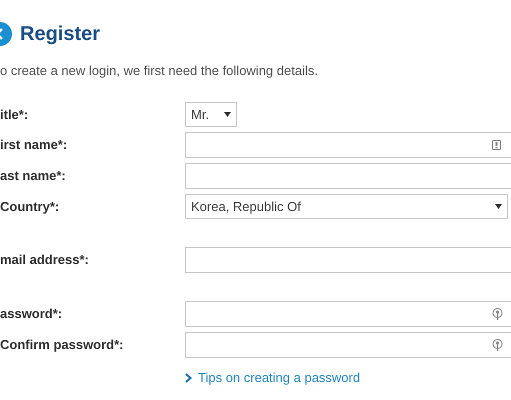 This screenshot has height=400, width=511. Describe the element at coordinates (62, 345) in the screenshot. I see `field-label: Confirm password*:` at that location.